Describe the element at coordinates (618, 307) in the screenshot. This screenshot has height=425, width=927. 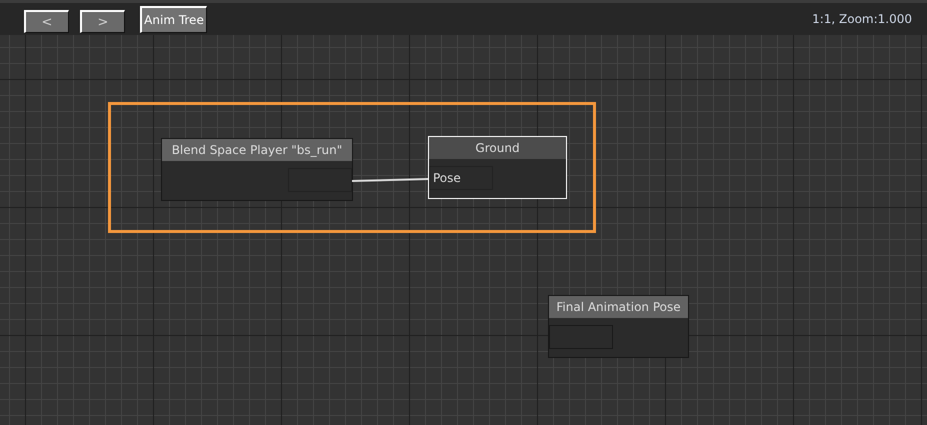
I see `node-title: Final Animation Pose` at that location.